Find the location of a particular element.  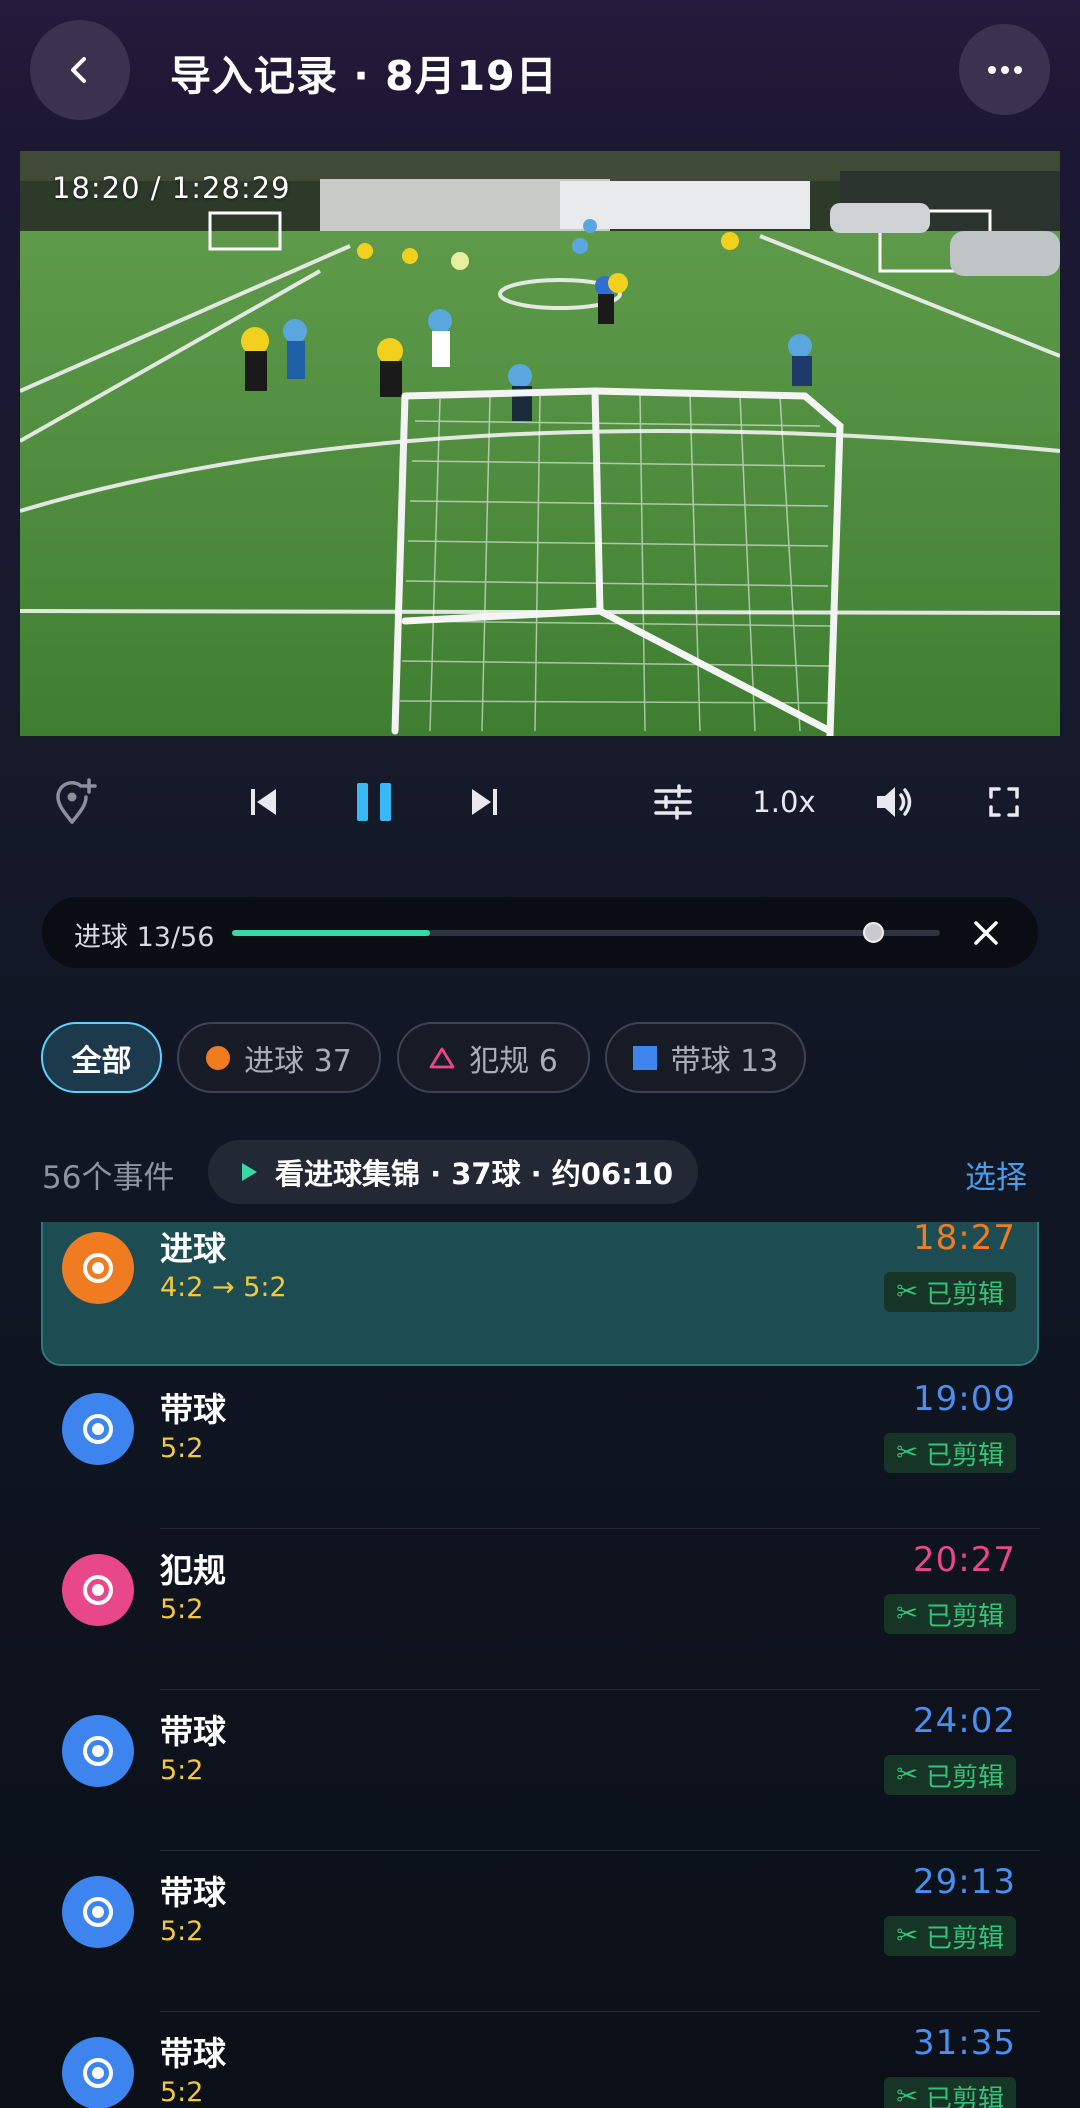

fullscreen-button is located at coordinates (1004, 802).